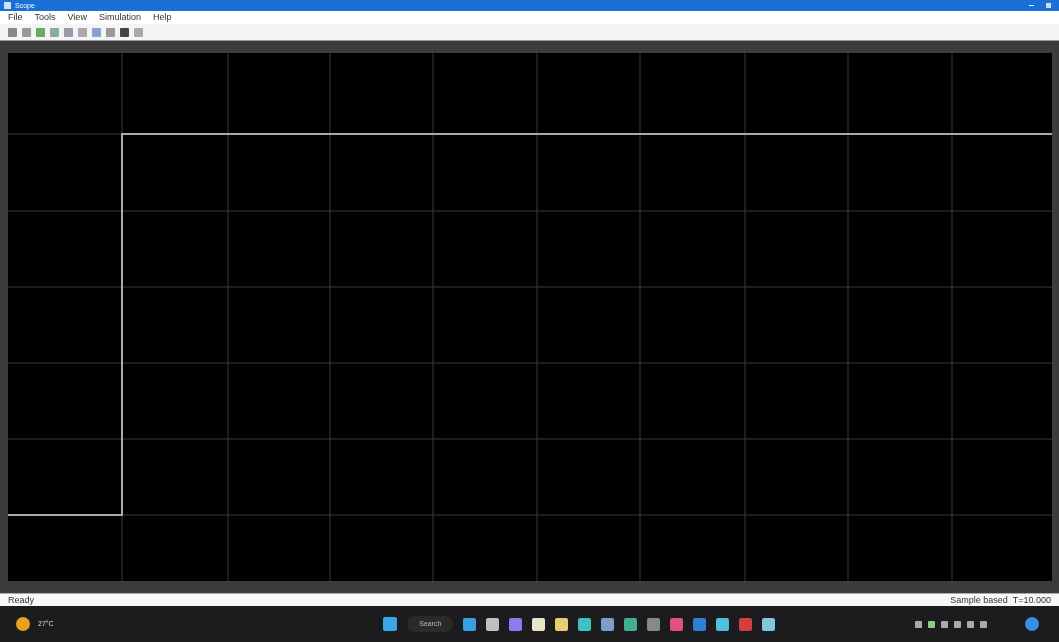 The height and width of the screenshot is (642, 1059). Describe the element at coordinates (162, 17) in the screenshot. I see `menu-item: Help` at that location.